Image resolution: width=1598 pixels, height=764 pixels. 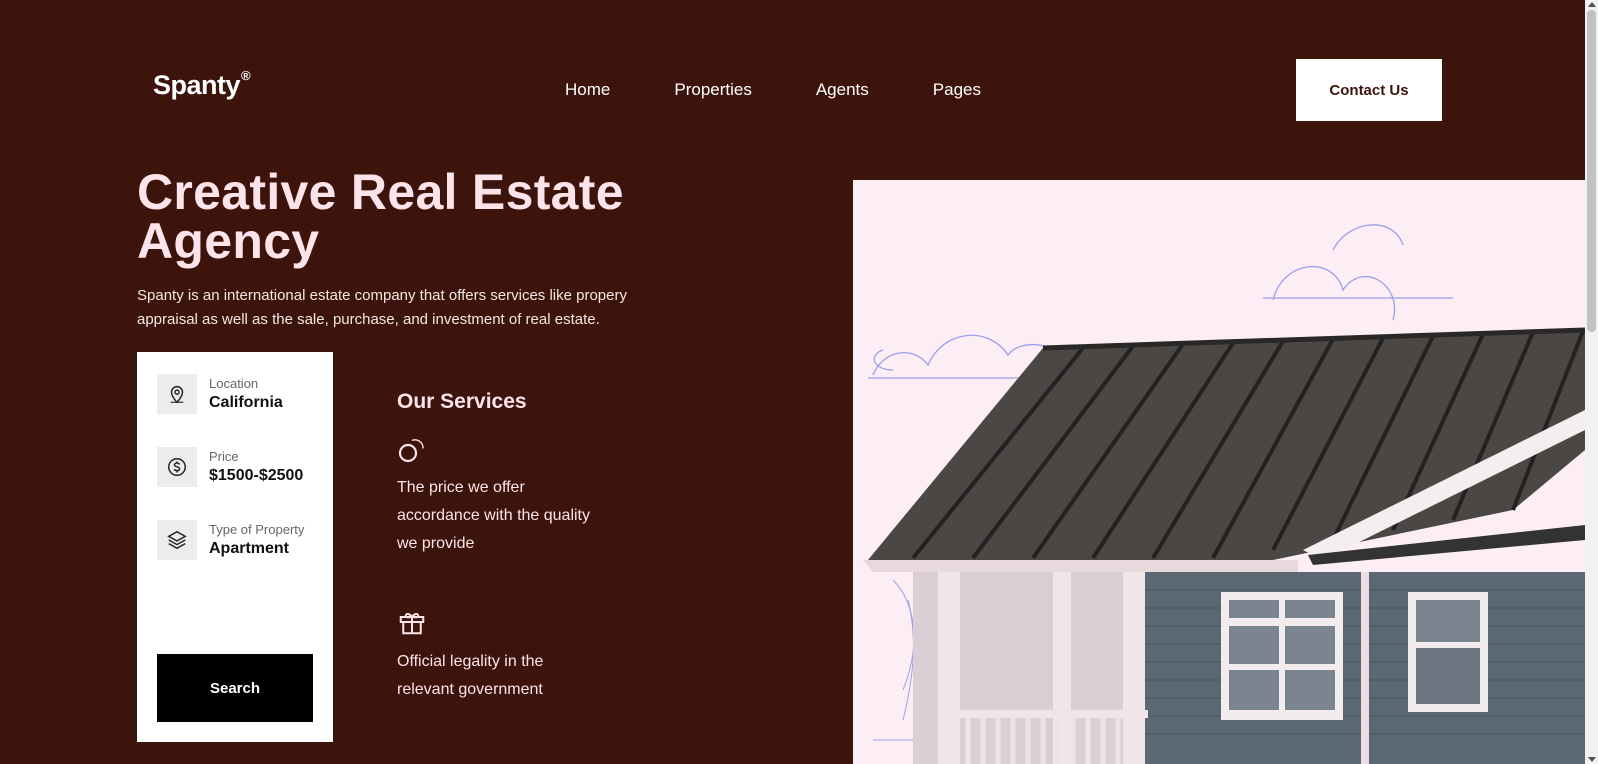 I want to click on price-label: Price, so click(x=224, y=456).